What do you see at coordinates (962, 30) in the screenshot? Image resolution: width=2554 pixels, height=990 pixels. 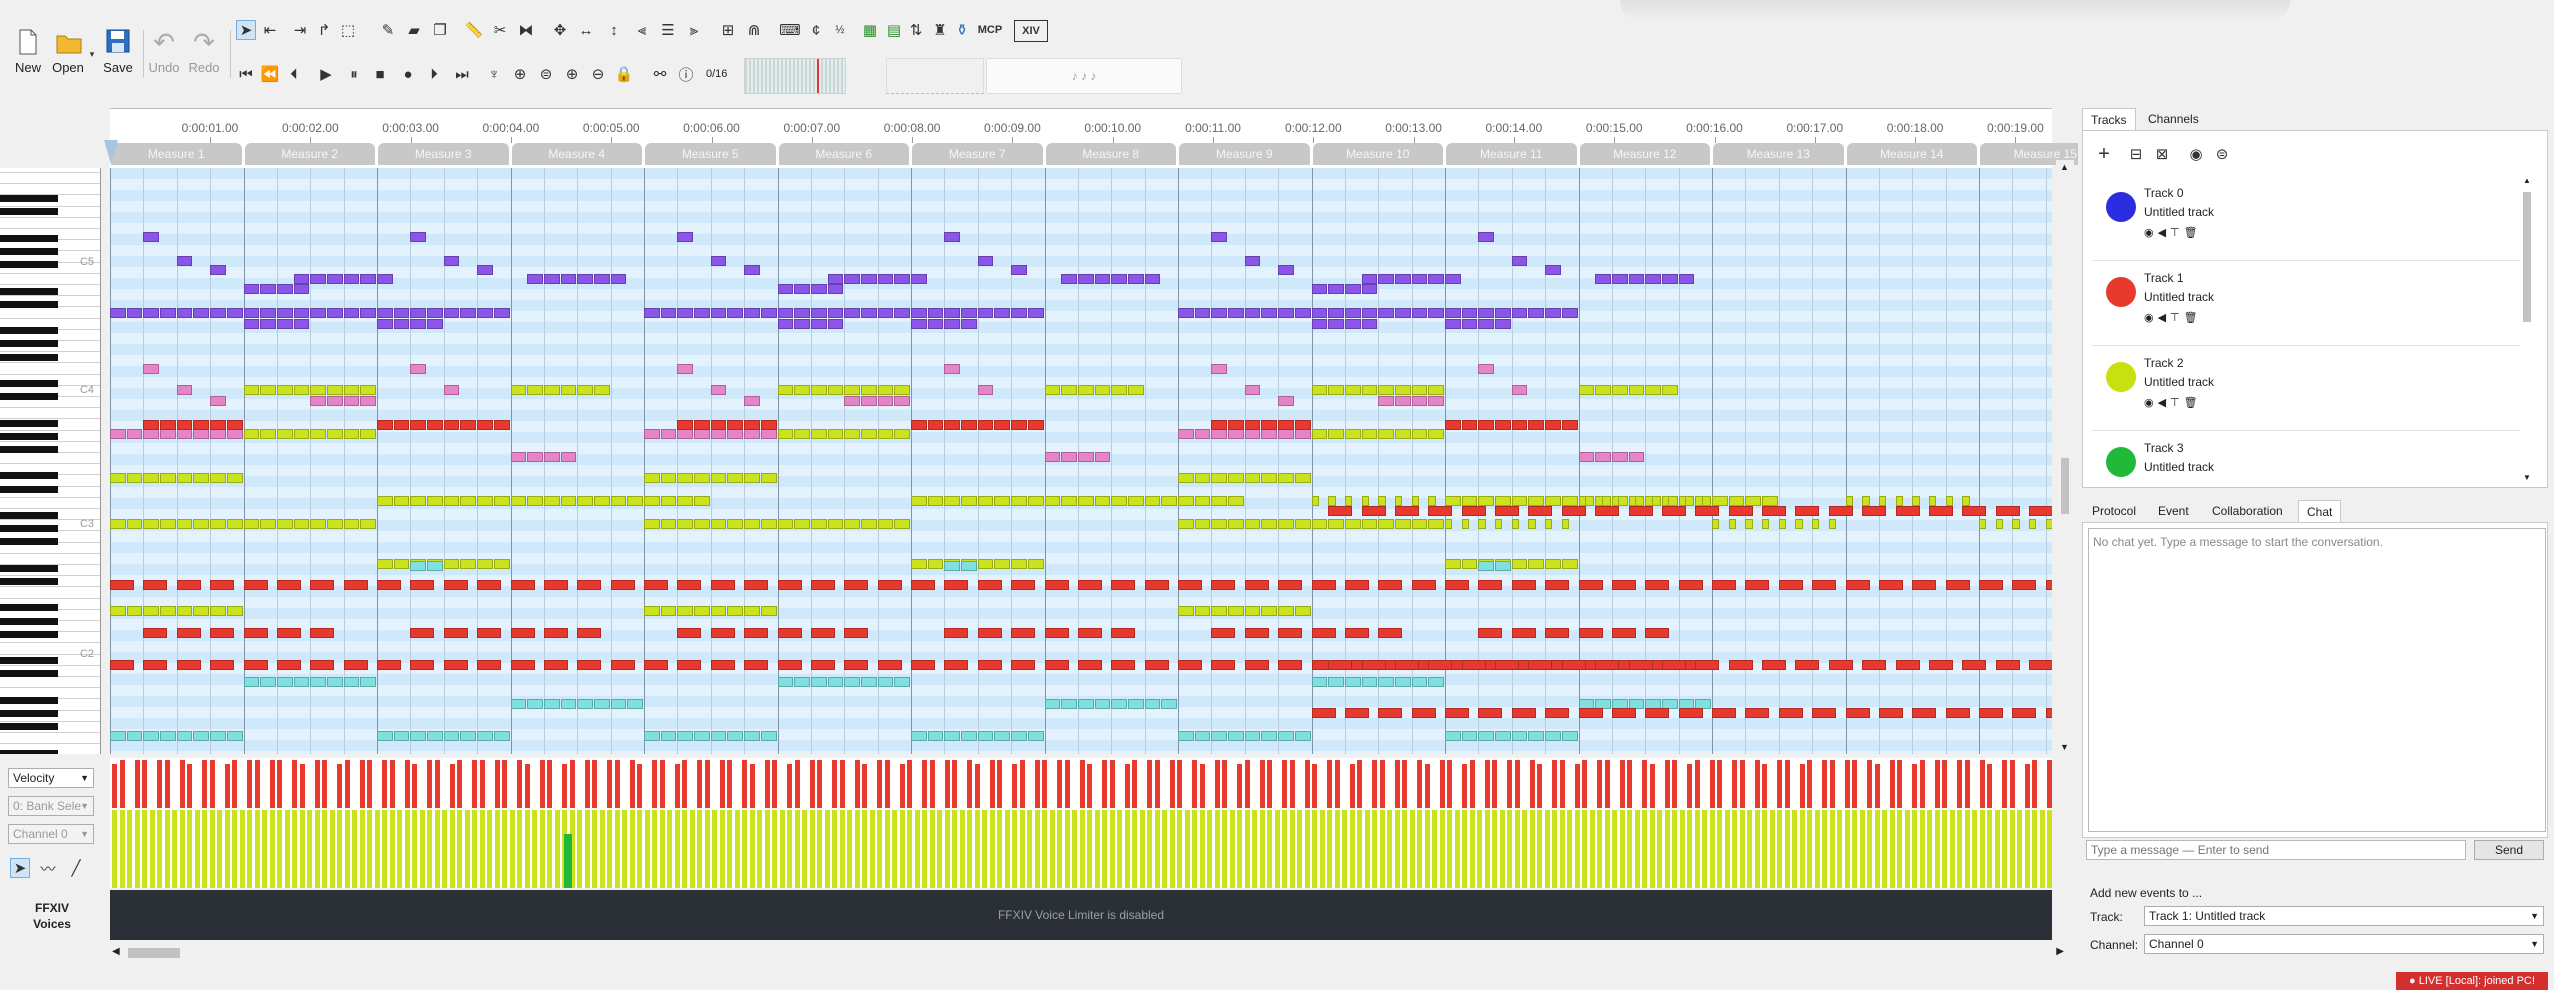 I see `bottle-icon: ⚱` at bounding box center [962, 30].